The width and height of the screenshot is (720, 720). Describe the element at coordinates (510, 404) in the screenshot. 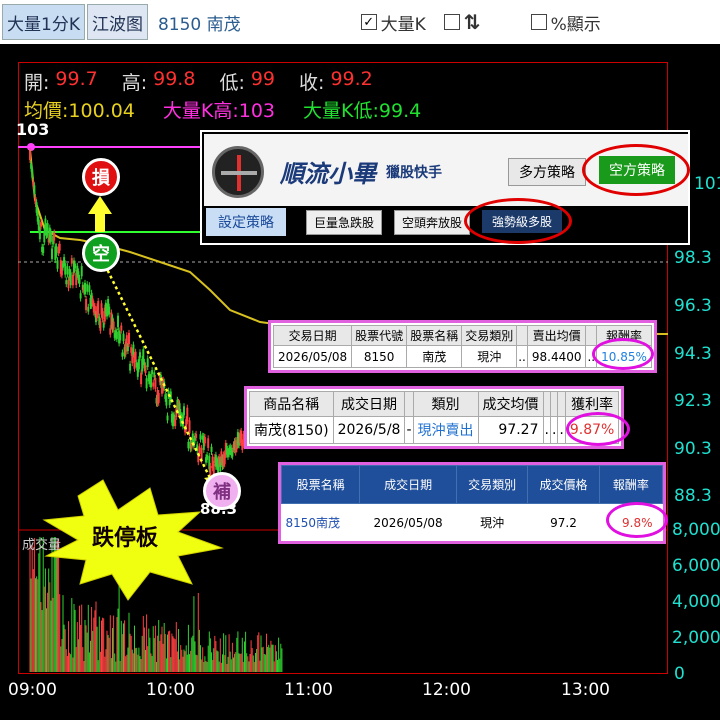

I see `header-cell: 成交均價` at that location.